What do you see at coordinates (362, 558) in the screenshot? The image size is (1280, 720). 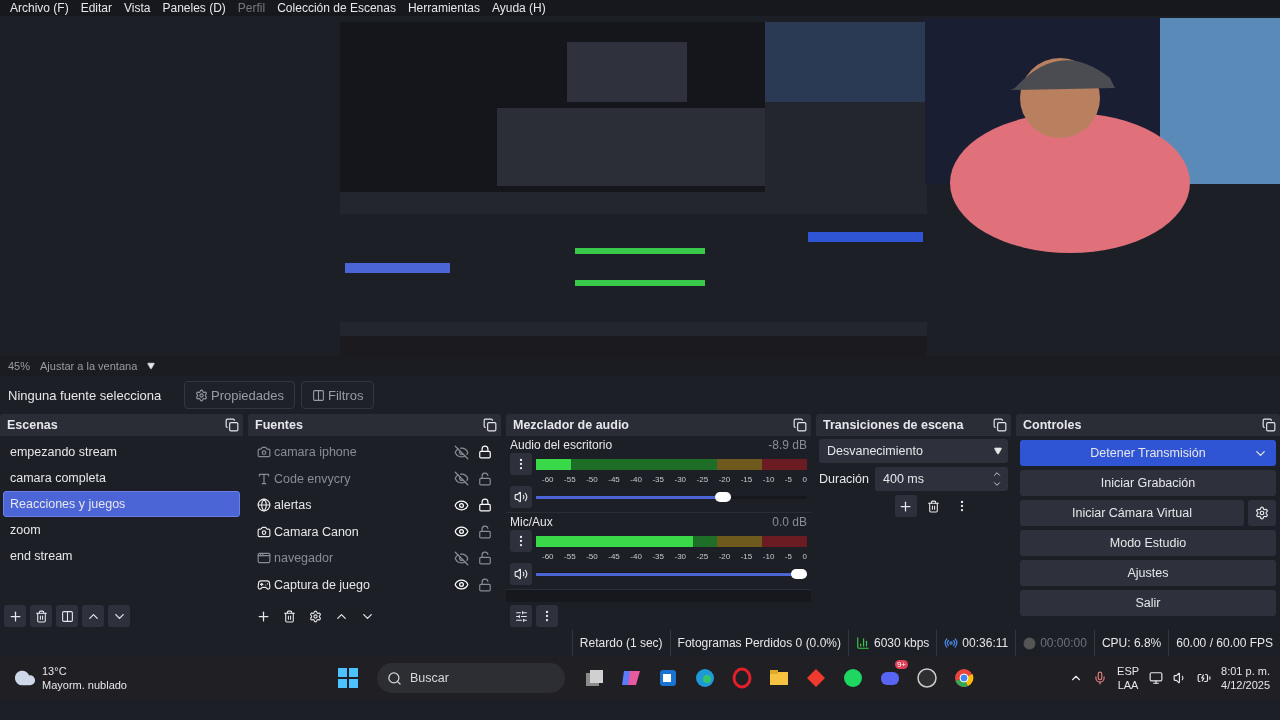 I see `source-name: navegador` at bounding box center [362, 558].